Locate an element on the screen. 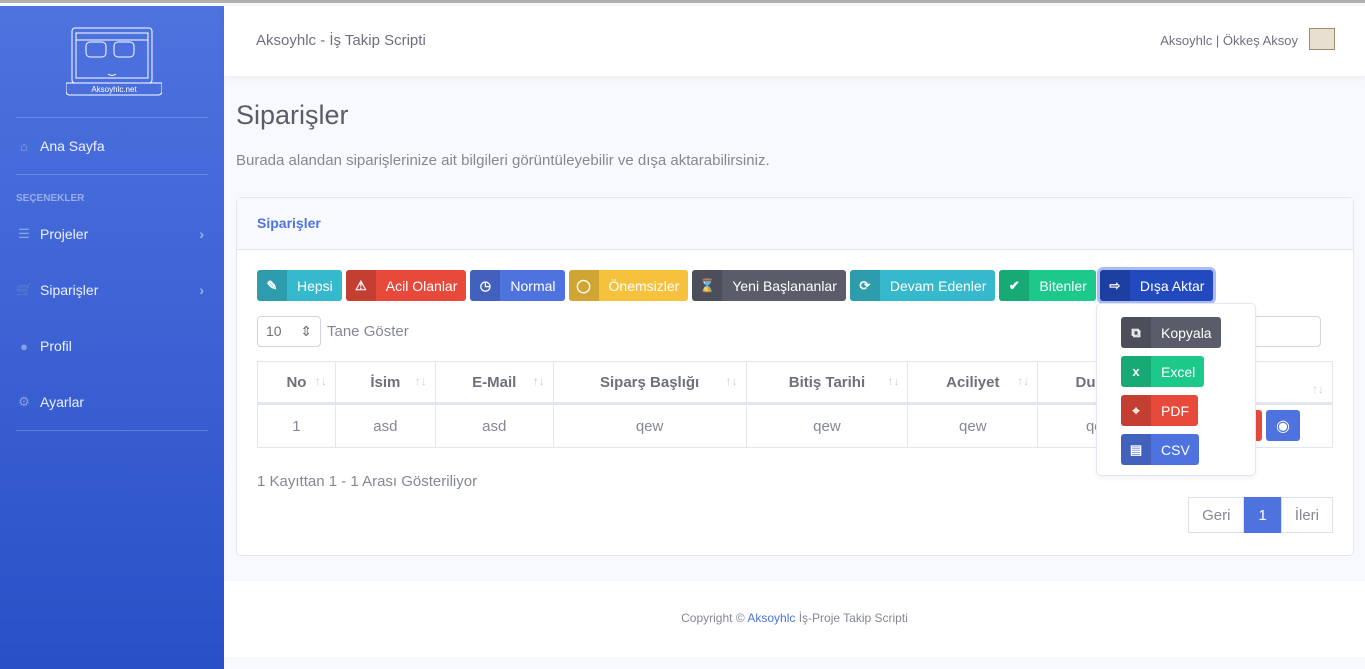  label: Siparişler is located at coordinates (69, 290).